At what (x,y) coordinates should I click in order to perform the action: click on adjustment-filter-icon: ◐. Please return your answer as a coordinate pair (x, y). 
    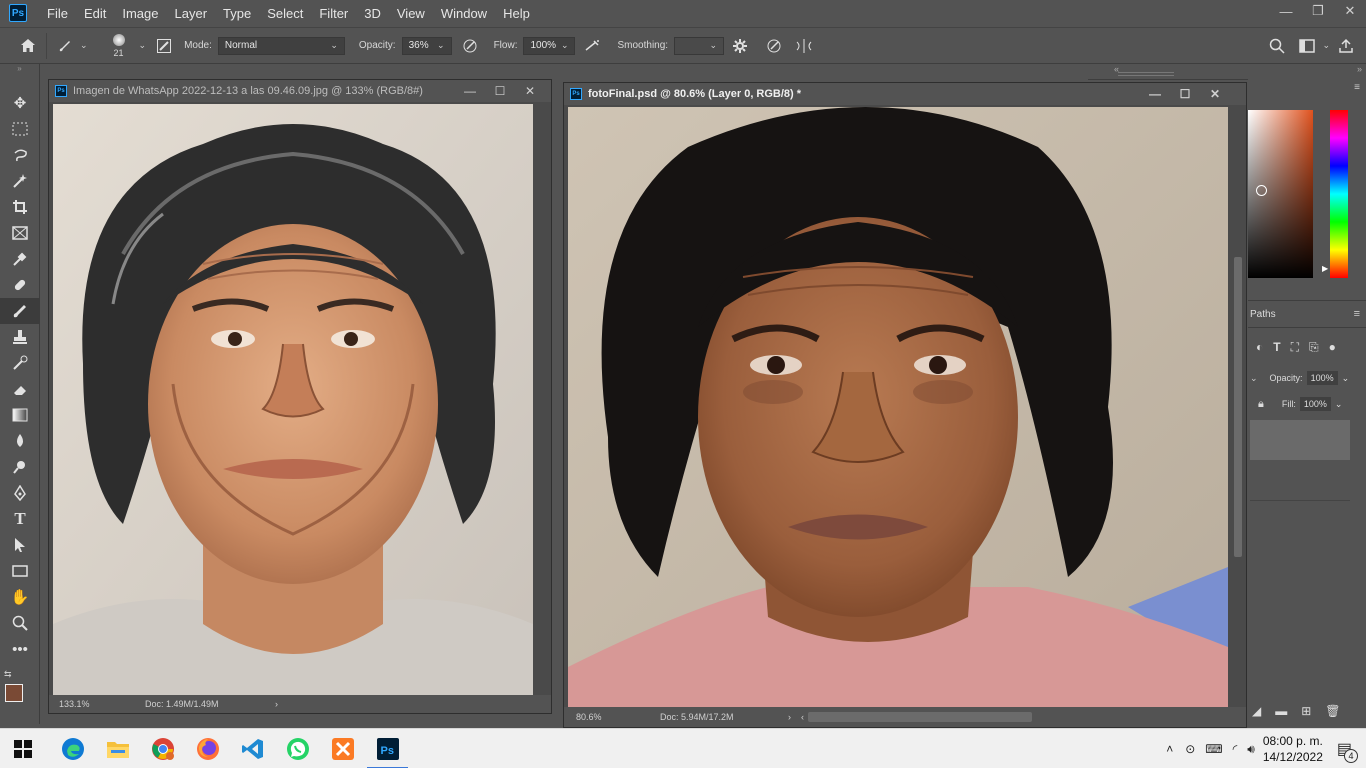
    Looking at the image, I should click on (1259, 347).